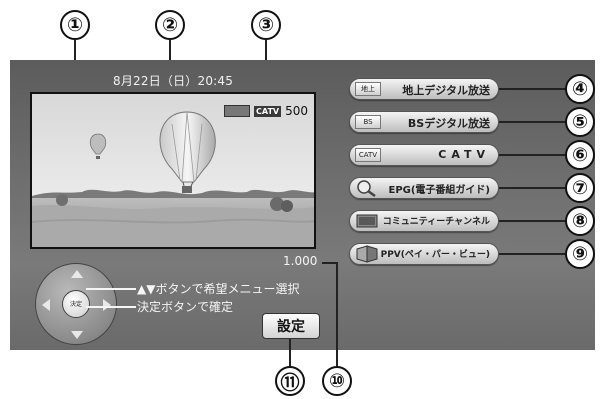 Image resolution: width=604 pixels, height=399 pixels. What do you see at coordinates (296, 111) in the screenshot?
I see `channel-number: 500` at bounding box center [296, 111].